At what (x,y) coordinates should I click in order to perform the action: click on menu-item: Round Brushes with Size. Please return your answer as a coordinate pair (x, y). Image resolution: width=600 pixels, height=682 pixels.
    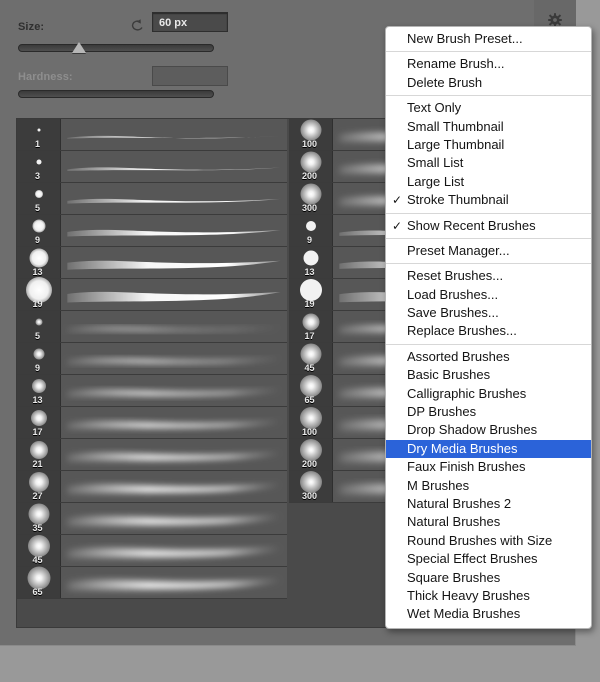
    Looking at the image, I should click on (488, 541).